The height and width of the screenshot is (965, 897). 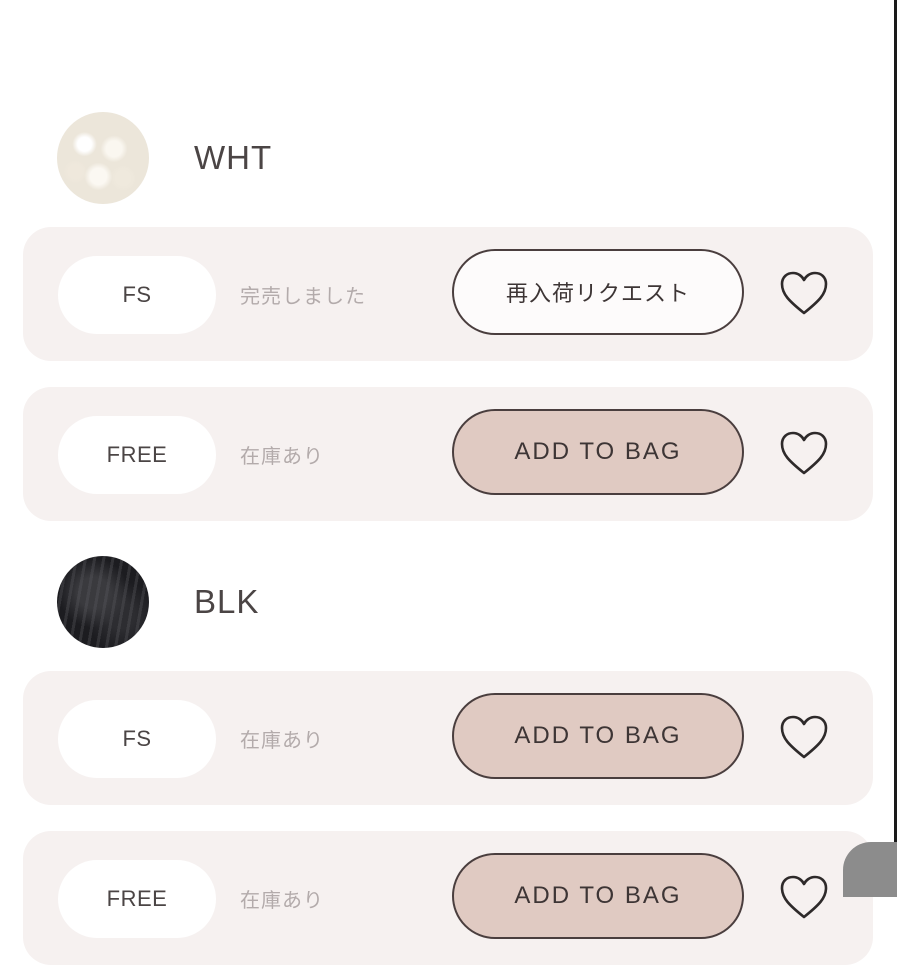 I want to click on restock-request-button: 再入荷リクエスト, so click(x=598, y=292).